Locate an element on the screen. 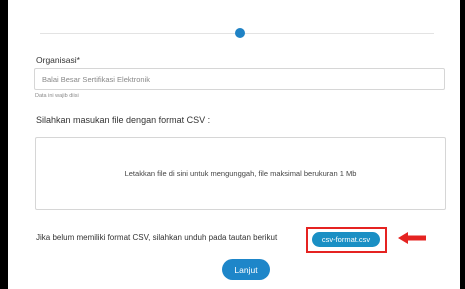 Image resolution: width=465 pixels, height=289 pixels. organisasi-label: Organisasi* is located at coordinates (58, 60).